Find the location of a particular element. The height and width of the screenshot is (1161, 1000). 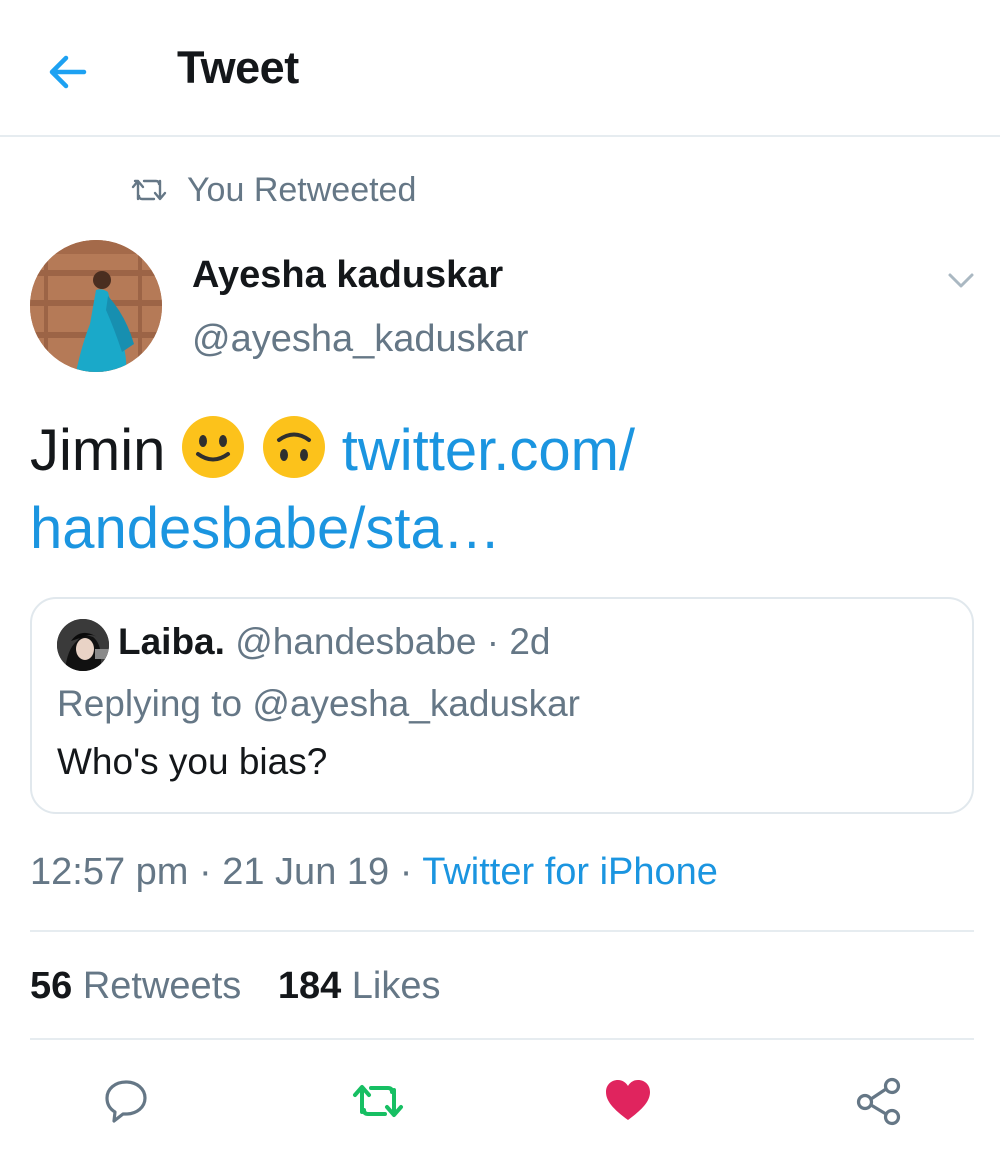

author-name: Ayesha kaduskar is located at coordinates (347, 275).